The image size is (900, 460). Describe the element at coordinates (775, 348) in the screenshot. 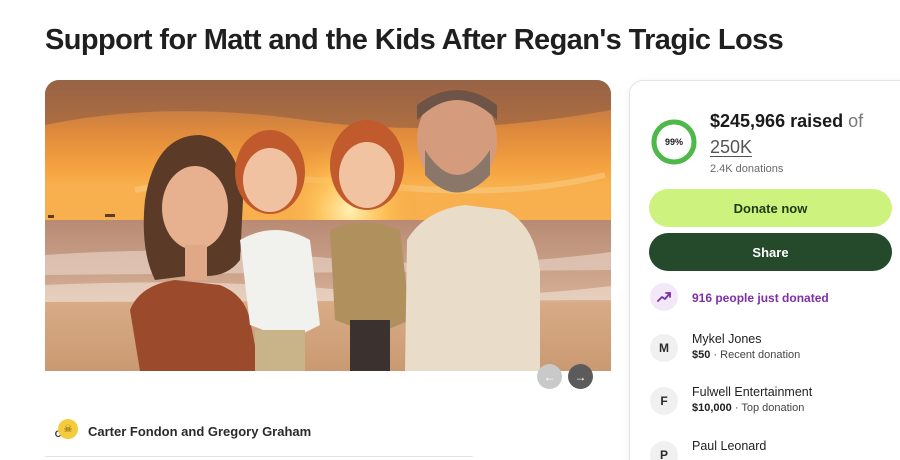

I see `donor-item: M Mykel Jones $50 · Recent donation` at that location.